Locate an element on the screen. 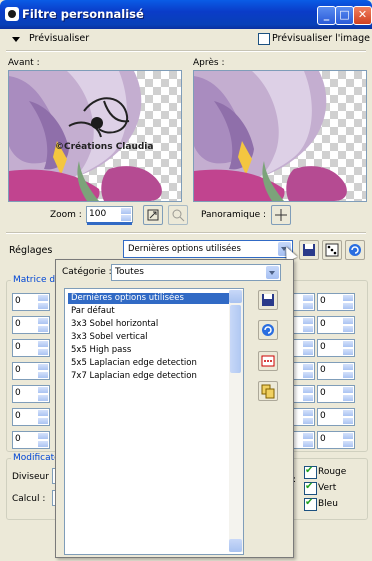 This screenshot has width=372, height=561. popup-reset-button is located at coordinates (268, 330).